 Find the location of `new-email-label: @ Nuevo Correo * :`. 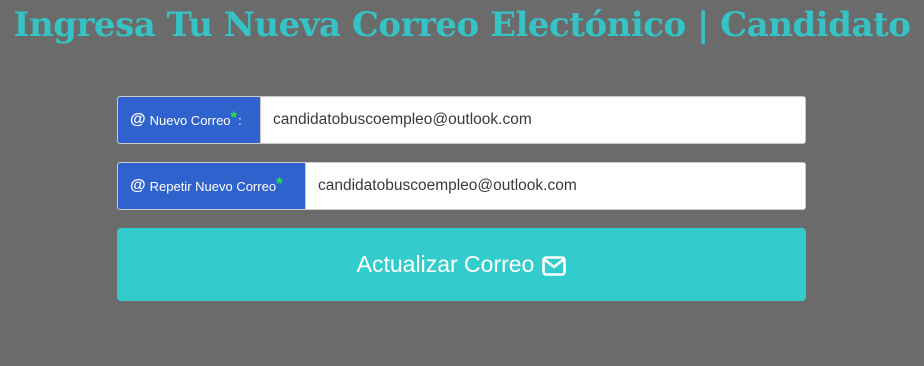

new-email-label: @ Nuevo Correo * : is located at coordinates (189, 120).